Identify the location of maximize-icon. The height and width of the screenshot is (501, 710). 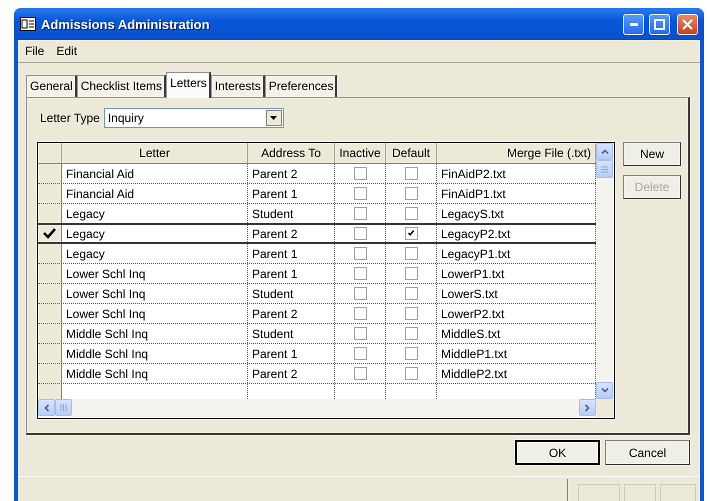
(659, 24).